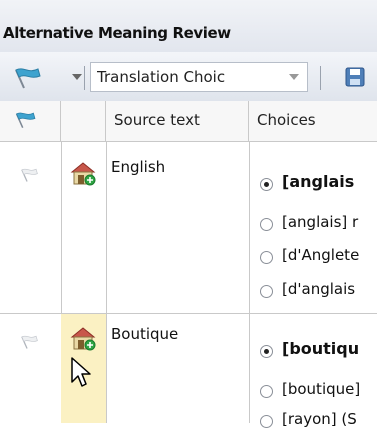  What do you see at coordinates (318, 181) in the screenshot?
I see `choice-label: [anglais` at bounding box center [318, 181].